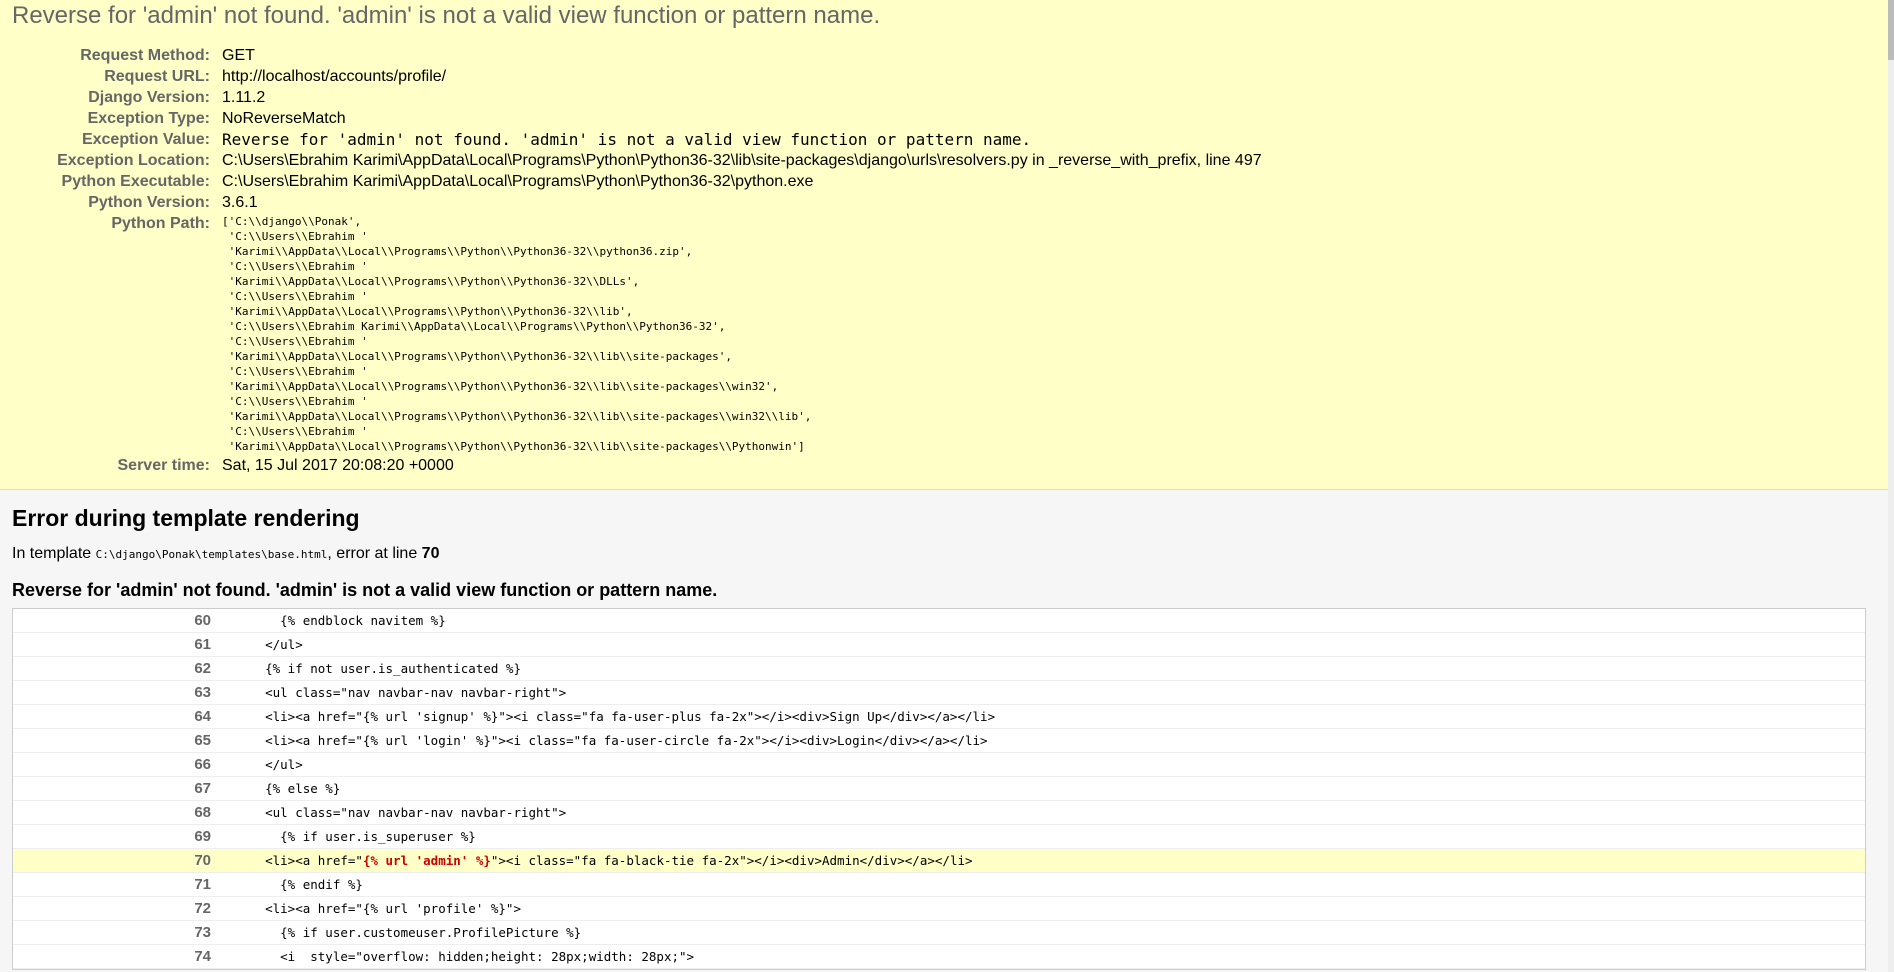  Describe the element at coordinates (202, 932) in the screenshot. I see `line-number: 73` at that location.